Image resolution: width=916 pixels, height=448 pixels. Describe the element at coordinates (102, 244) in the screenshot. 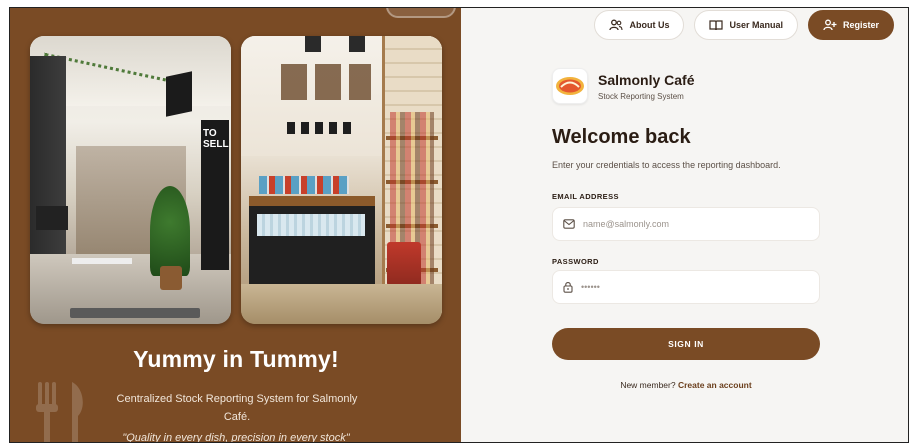

I see `photo-tables` at that location.